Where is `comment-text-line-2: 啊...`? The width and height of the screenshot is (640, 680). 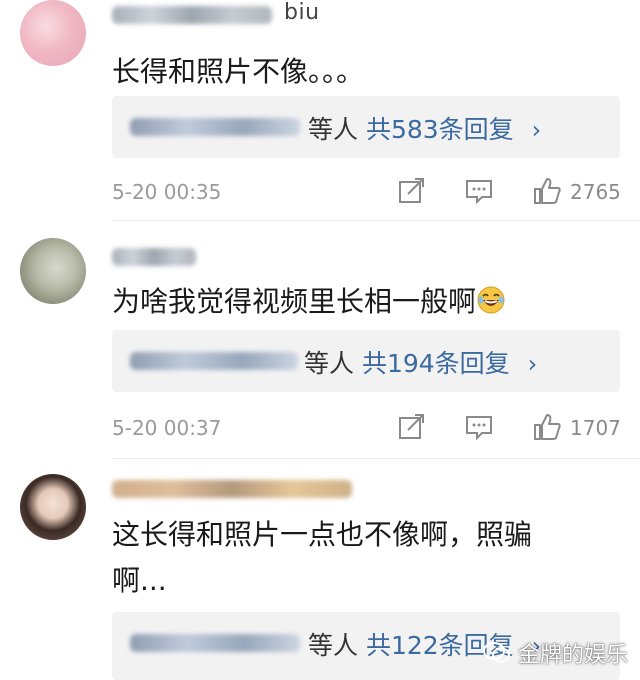 comment-text-line-2: 啊... is located at coordinates (139, 580).